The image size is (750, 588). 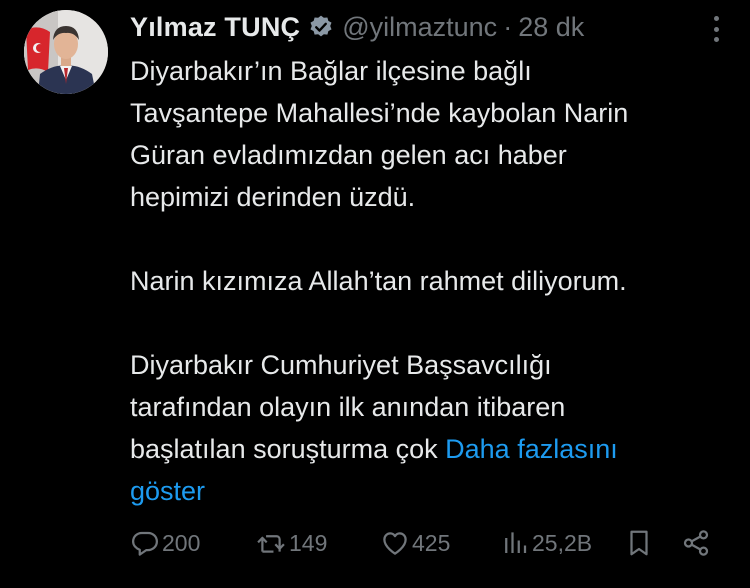 I want to click on more-options-icon, so click(x=716, y=29).